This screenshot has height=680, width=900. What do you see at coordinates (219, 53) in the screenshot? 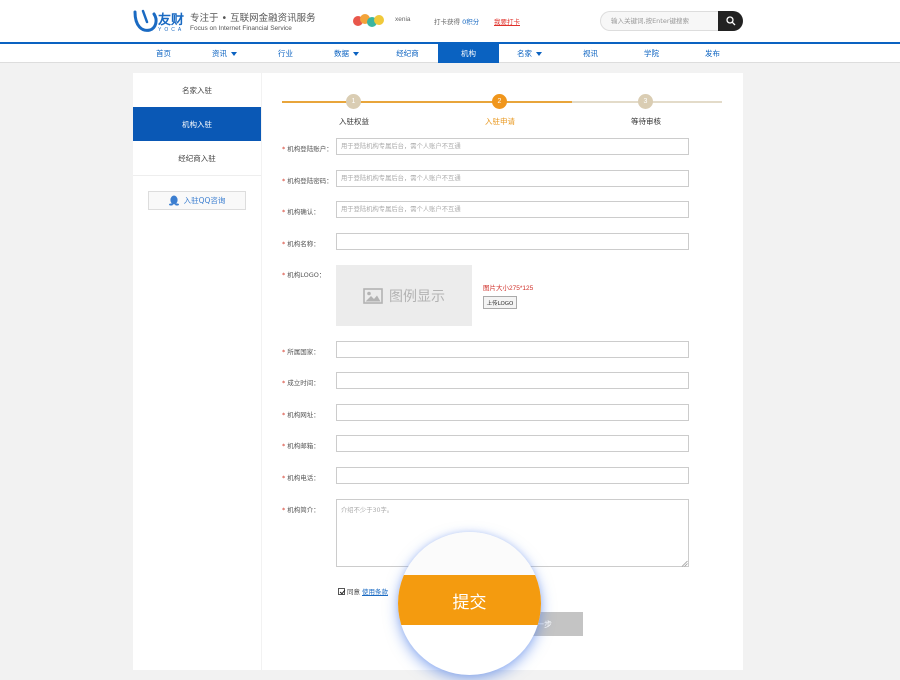
I see `nav-item-label: 资讯` at bounding box center [219, 53].